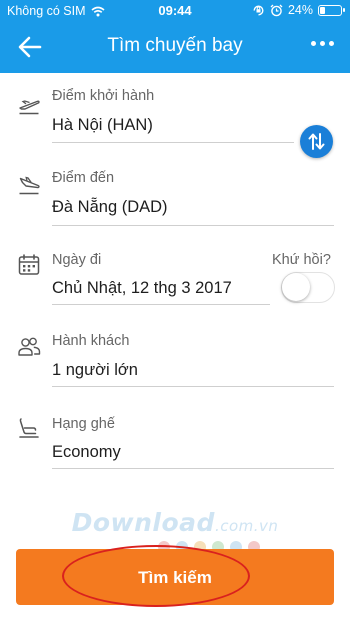  I want to click on app-bar: Không có SIM 09:44 24% Tìm chuyến bay, so click(175, 36).